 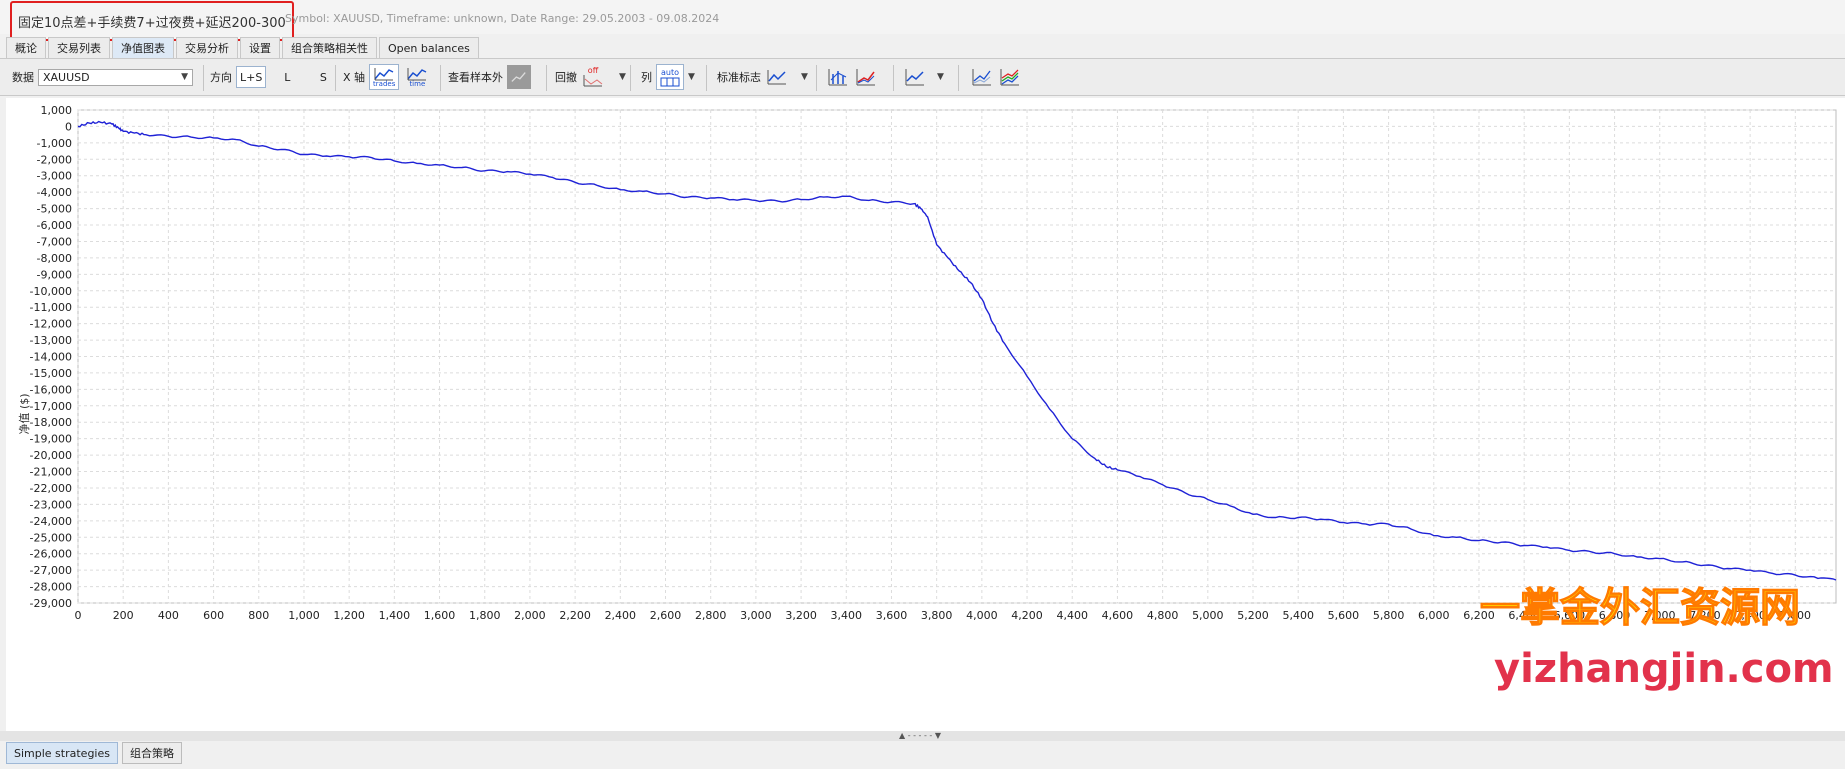 I want to click on xaxis-time-button: time, so click(x=417, y=77).